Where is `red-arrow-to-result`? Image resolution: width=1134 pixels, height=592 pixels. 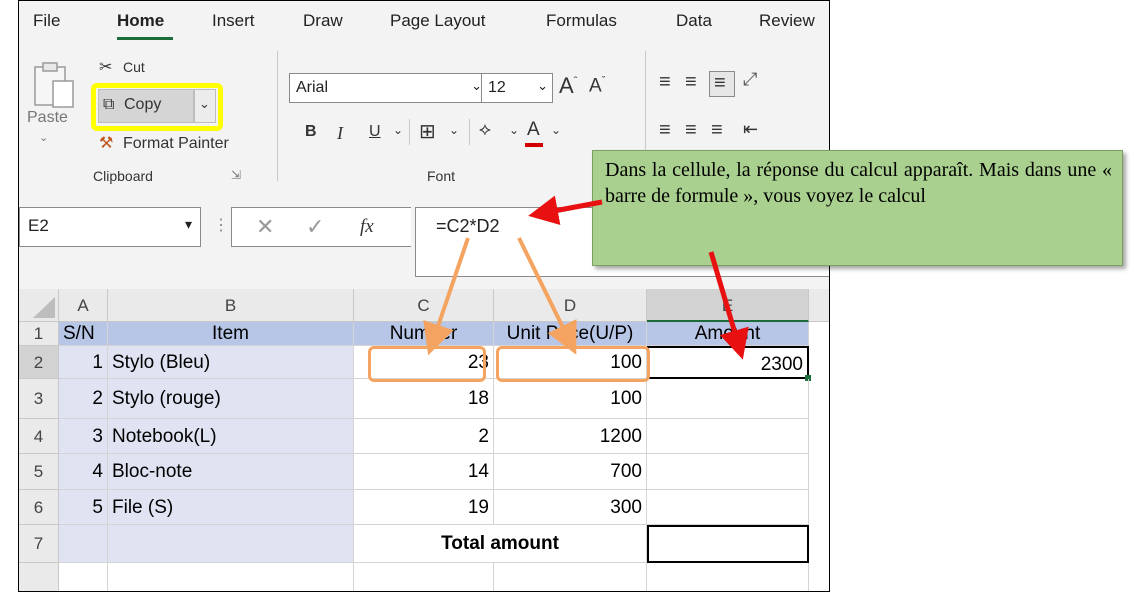
red-arrow-to-result is located at coordinates (728, 305).